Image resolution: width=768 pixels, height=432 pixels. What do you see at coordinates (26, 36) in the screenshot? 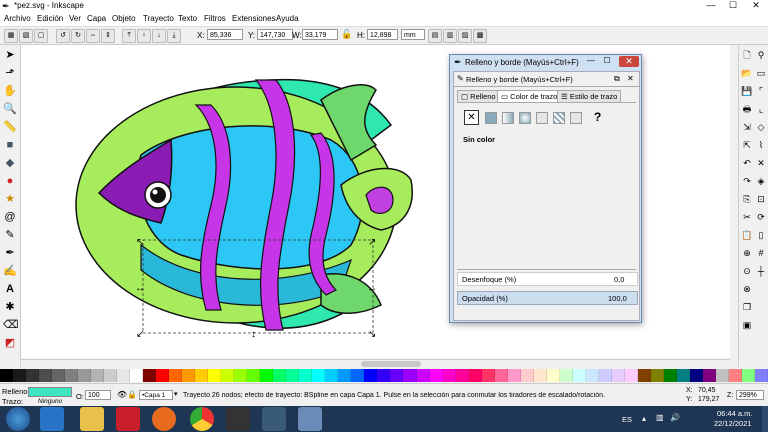
I see `select-all-layers-icon: ▧` at bounding box center [26, 36].